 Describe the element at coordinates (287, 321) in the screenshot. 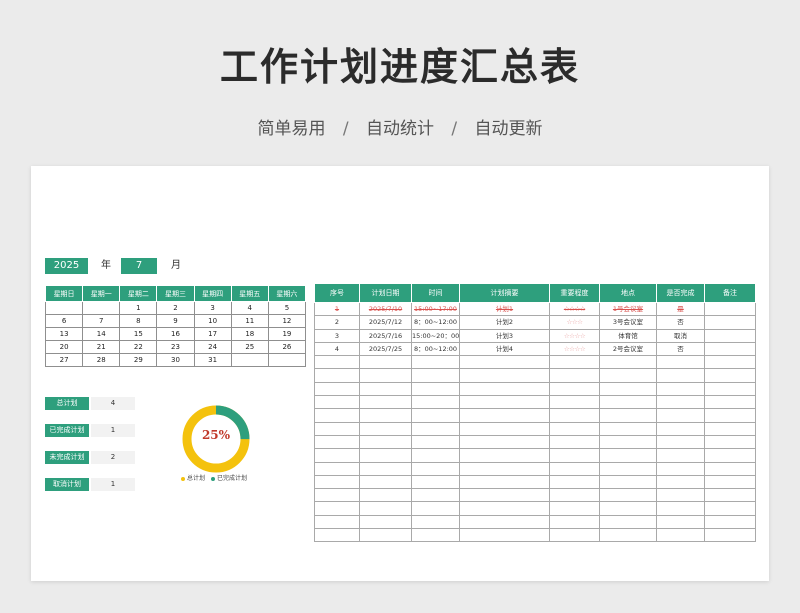

I see `calendar-day-cell: 12` at that location.